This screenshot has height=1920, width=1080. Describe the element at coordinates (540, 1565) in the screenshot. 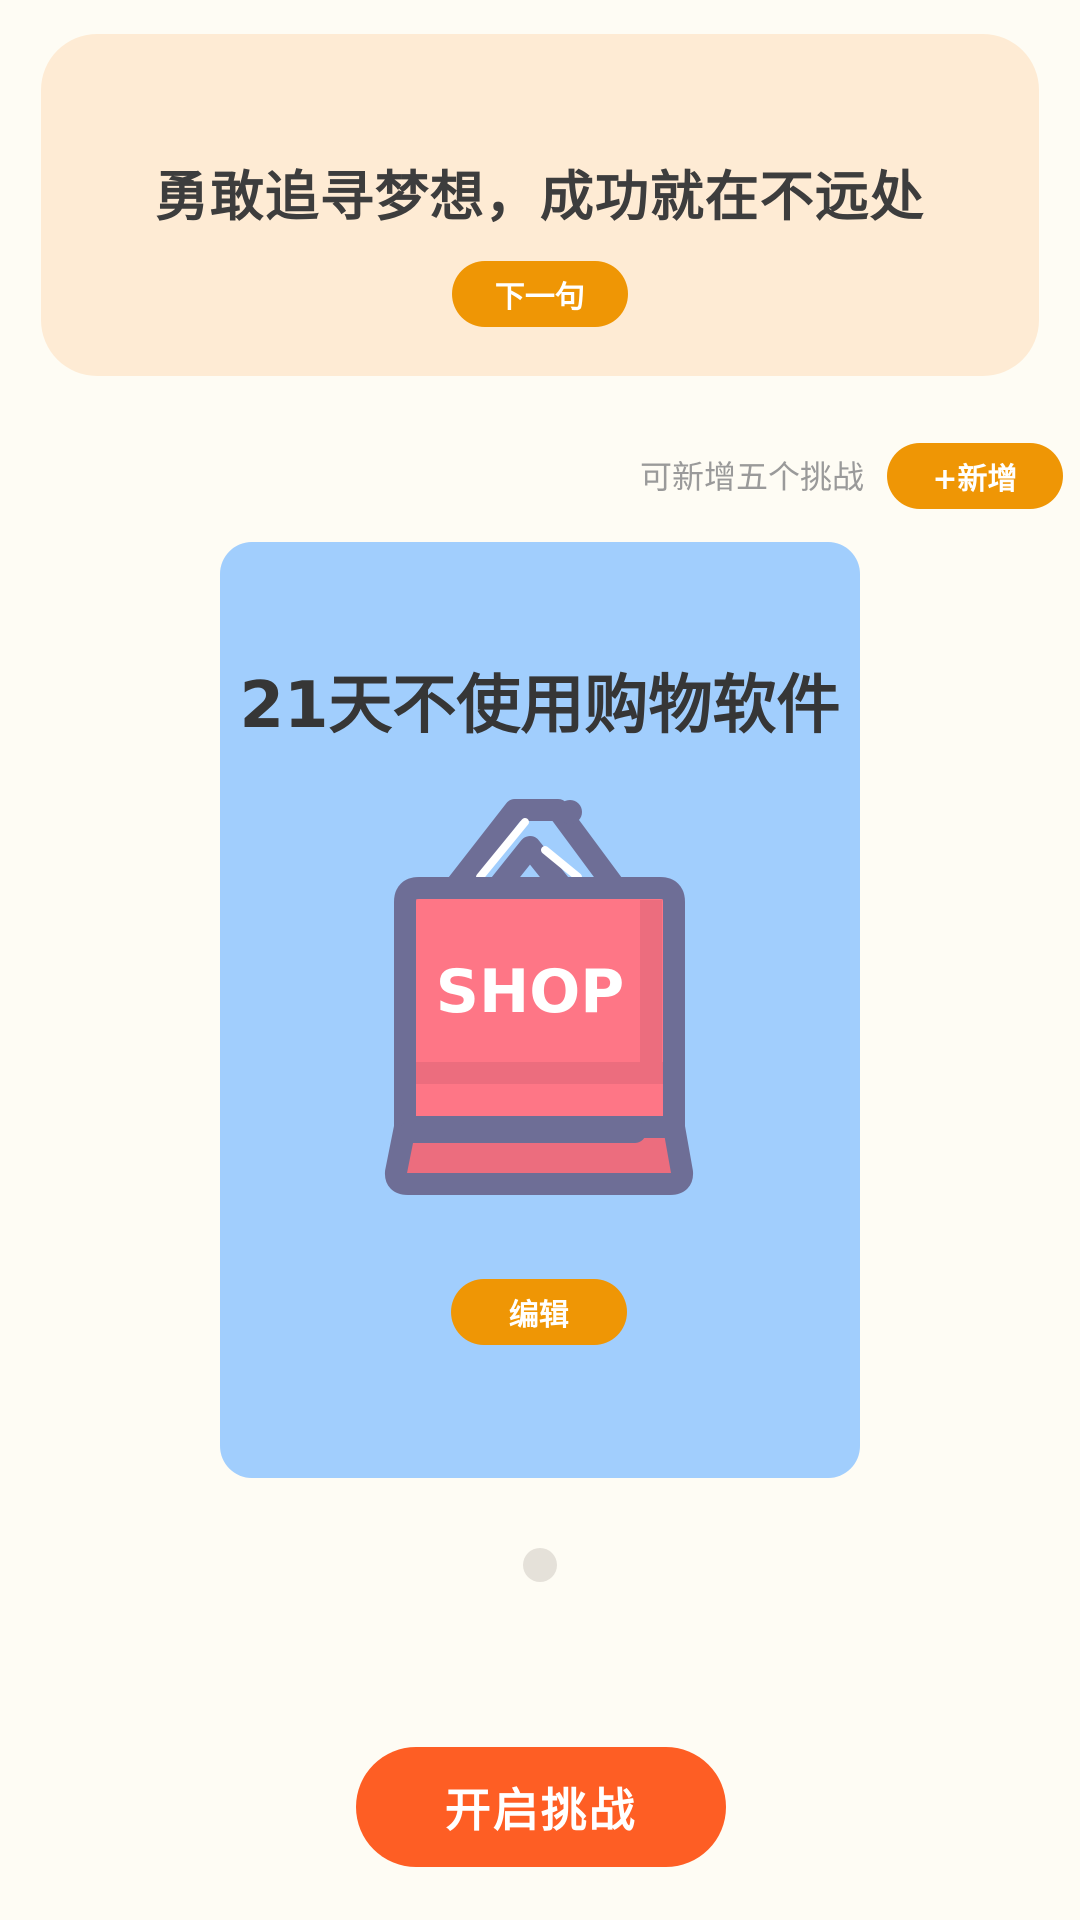

I see `page-indicator-dot` at that location.